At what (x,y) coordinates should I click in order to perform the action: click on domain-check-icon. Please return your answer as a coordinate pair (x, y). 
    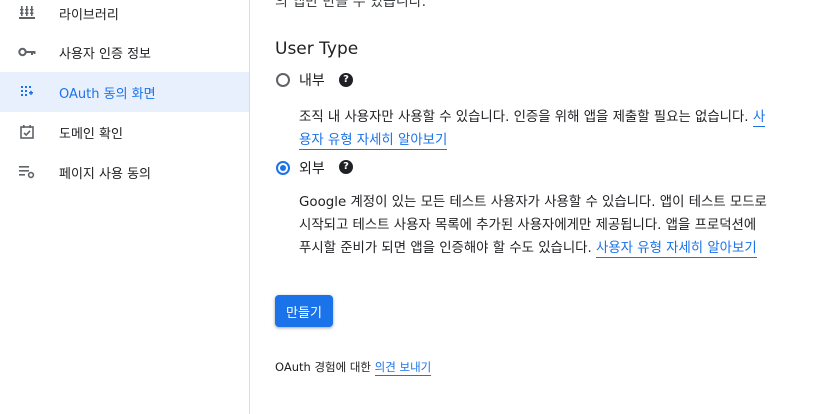
    Looking at the image, I should click on (27, 132).